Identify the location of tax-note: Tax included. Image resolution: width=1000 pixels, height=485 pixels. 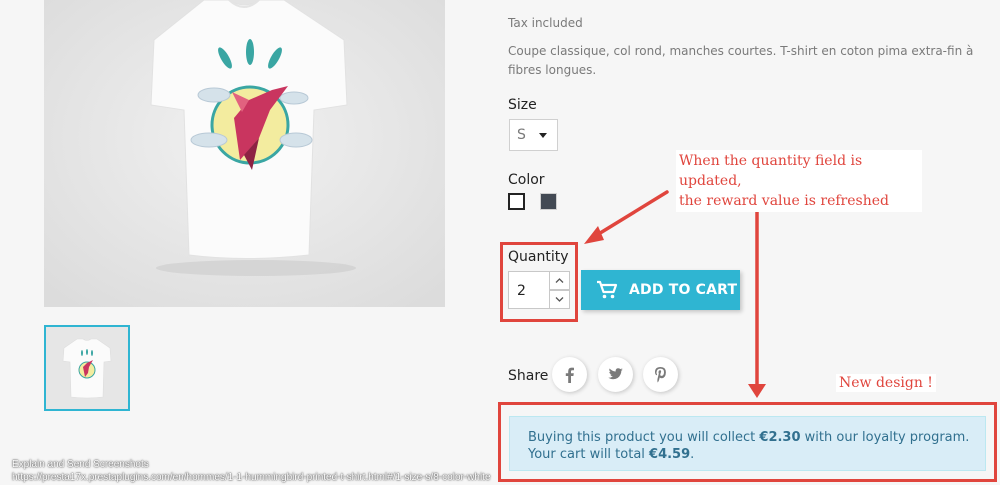
(545, 23).